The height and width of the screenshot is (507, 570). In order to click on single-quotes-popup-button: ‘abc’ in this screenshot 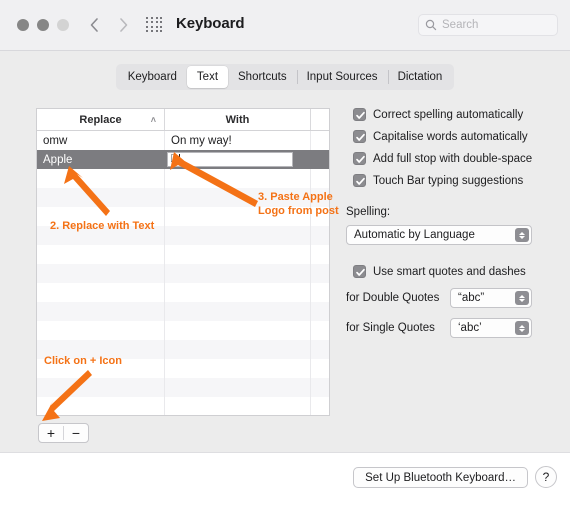, I will do `click(491, 328)`.